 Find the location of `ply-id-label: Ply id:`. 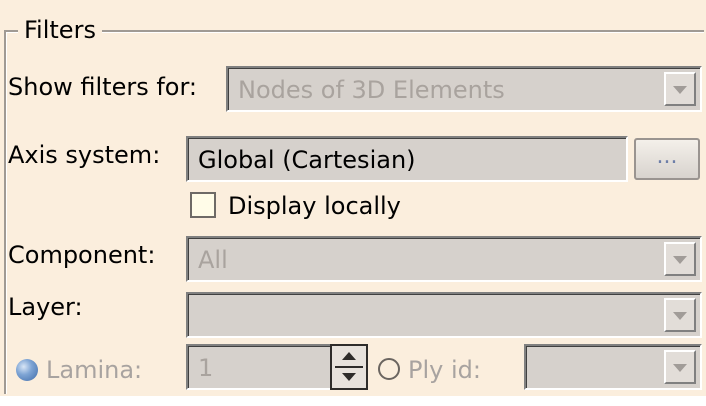

ply-id-label: Ply id: is located at coordinates (444, 370).